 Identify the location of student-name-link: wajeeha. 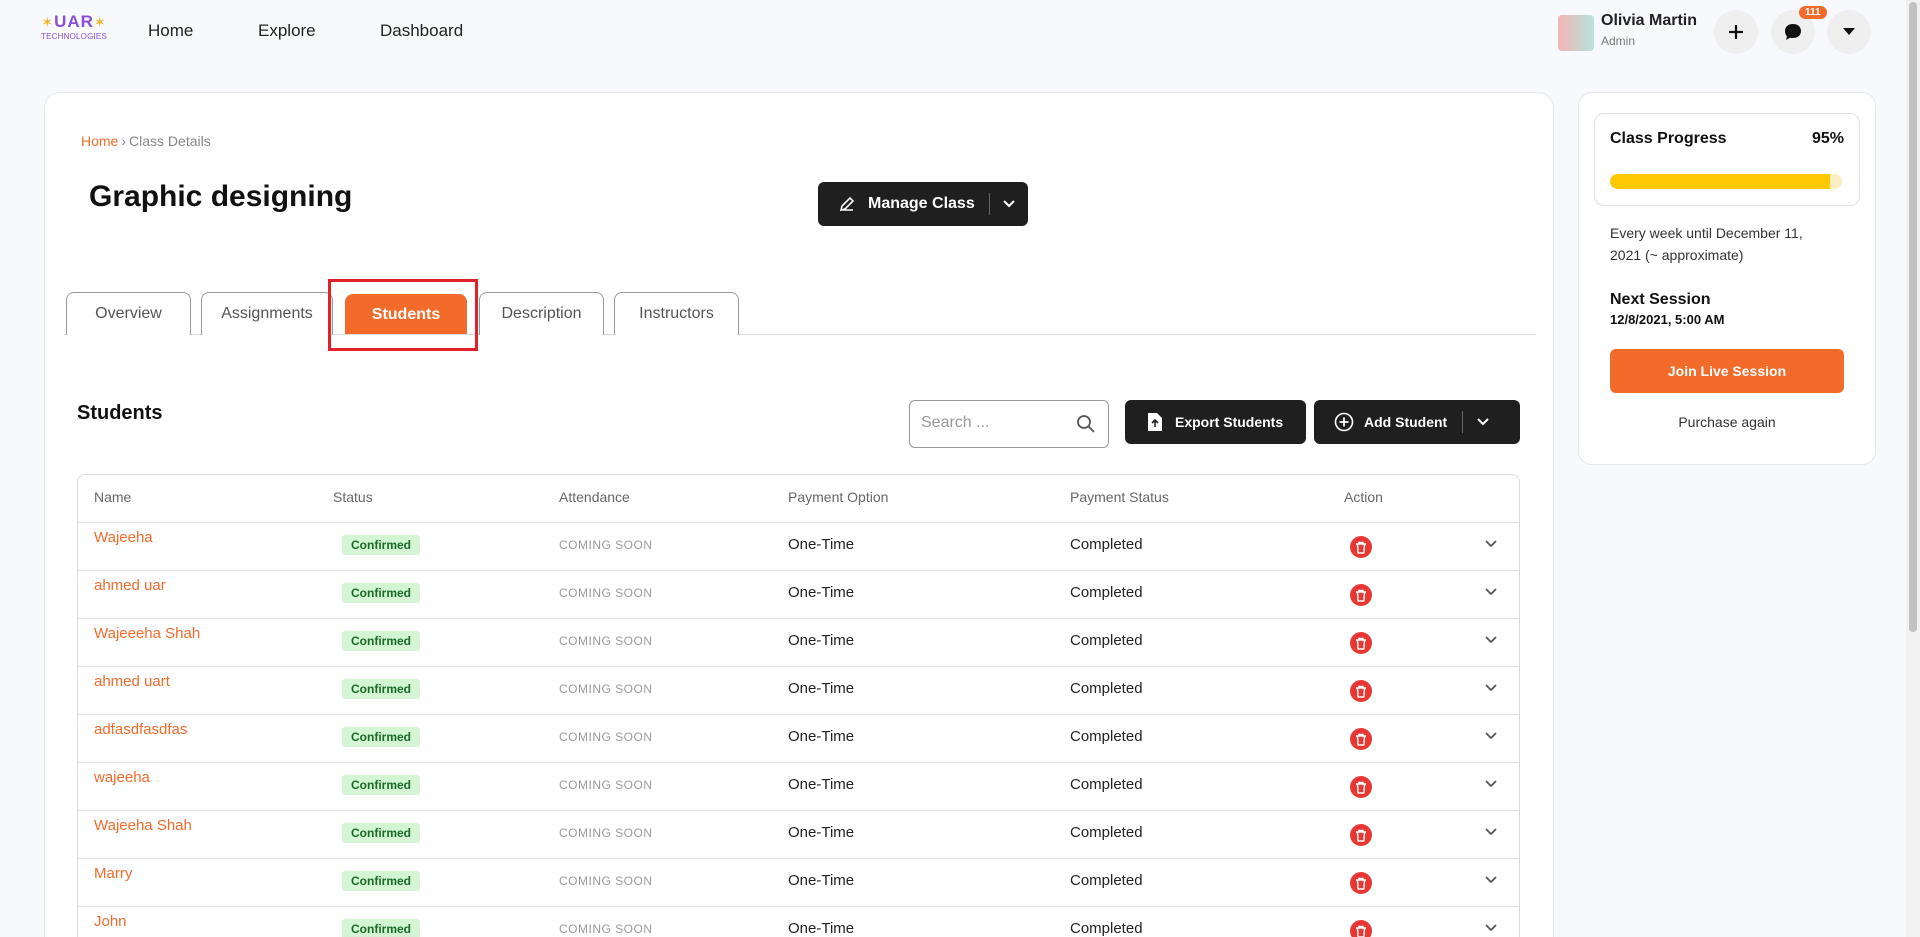
(122, 777).